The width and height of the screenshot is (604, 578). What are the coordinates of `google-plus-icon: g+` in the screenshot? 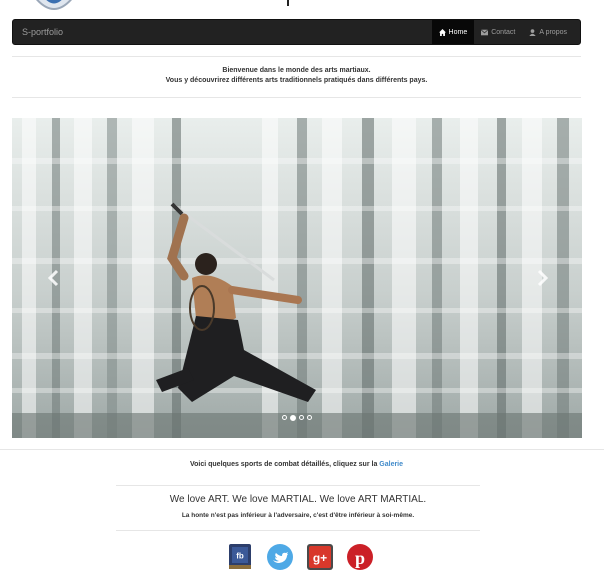 It's located at (320, 557).